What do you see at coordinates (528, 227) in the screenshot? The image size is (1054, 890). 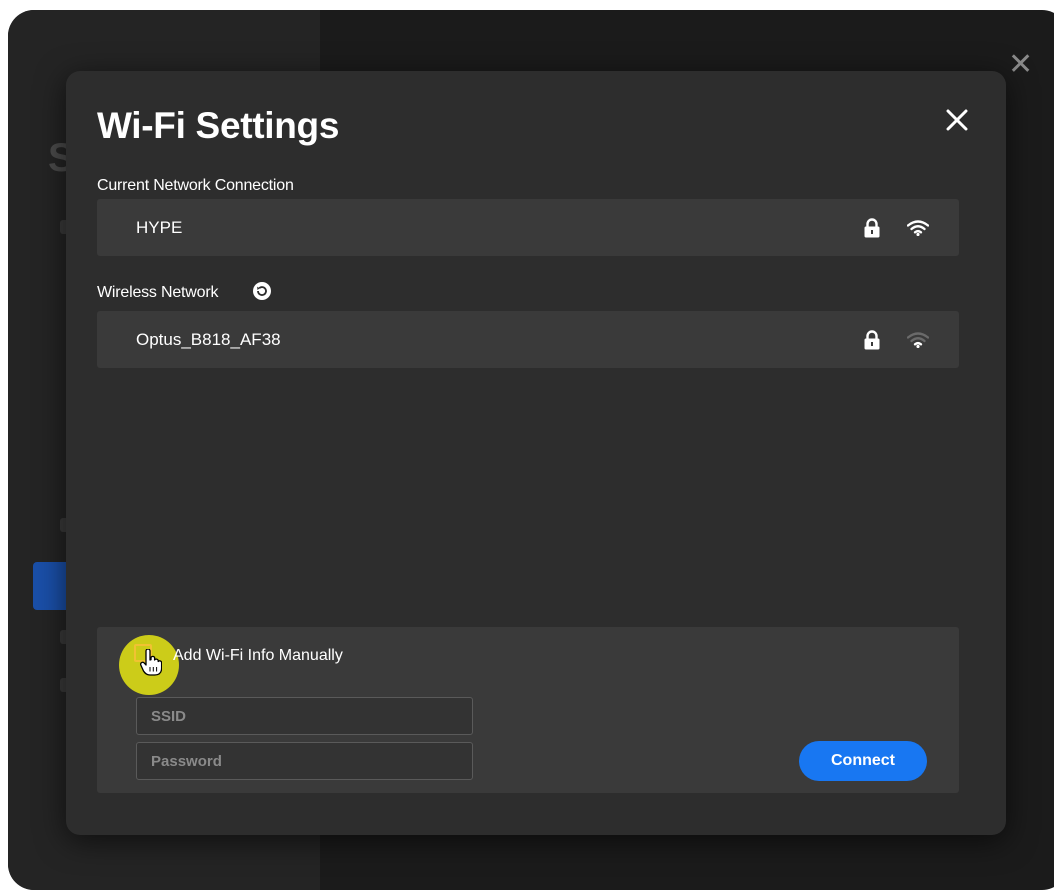 I see `current-network-row: HYPE` at bounding box center [528, 227].